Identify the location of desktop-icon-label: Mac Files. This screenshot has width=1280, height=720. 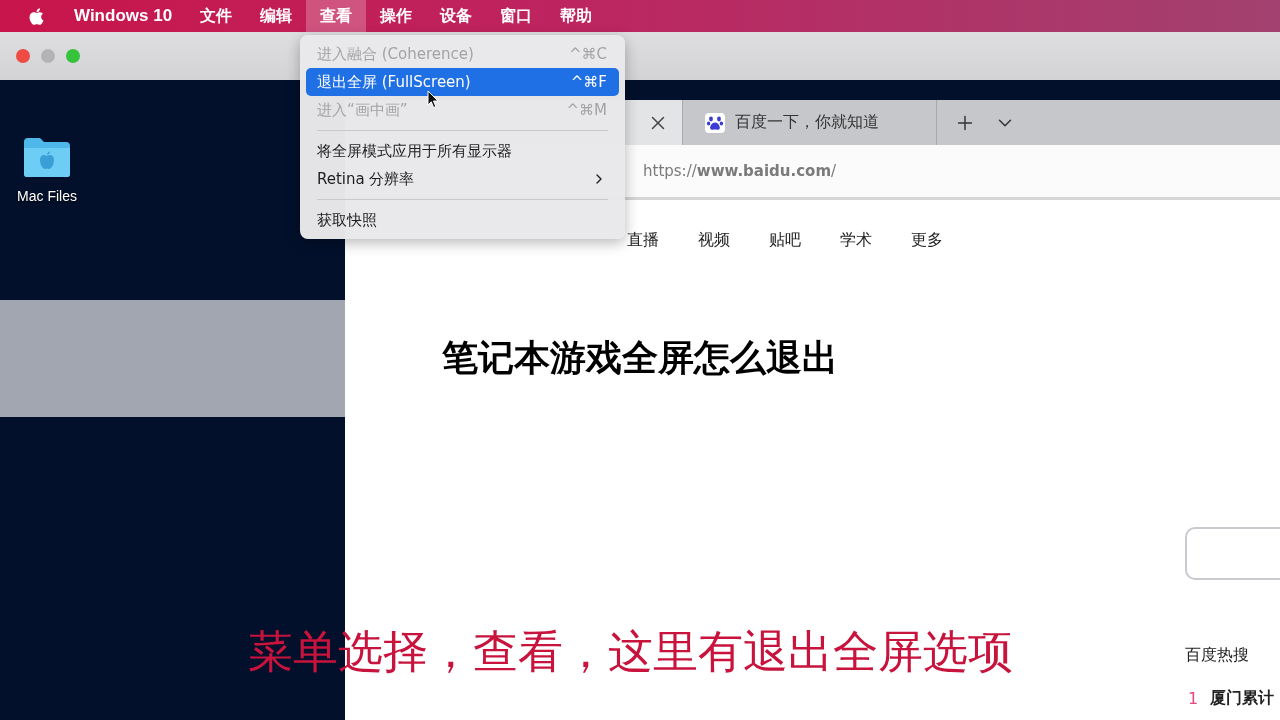
(47, 196).